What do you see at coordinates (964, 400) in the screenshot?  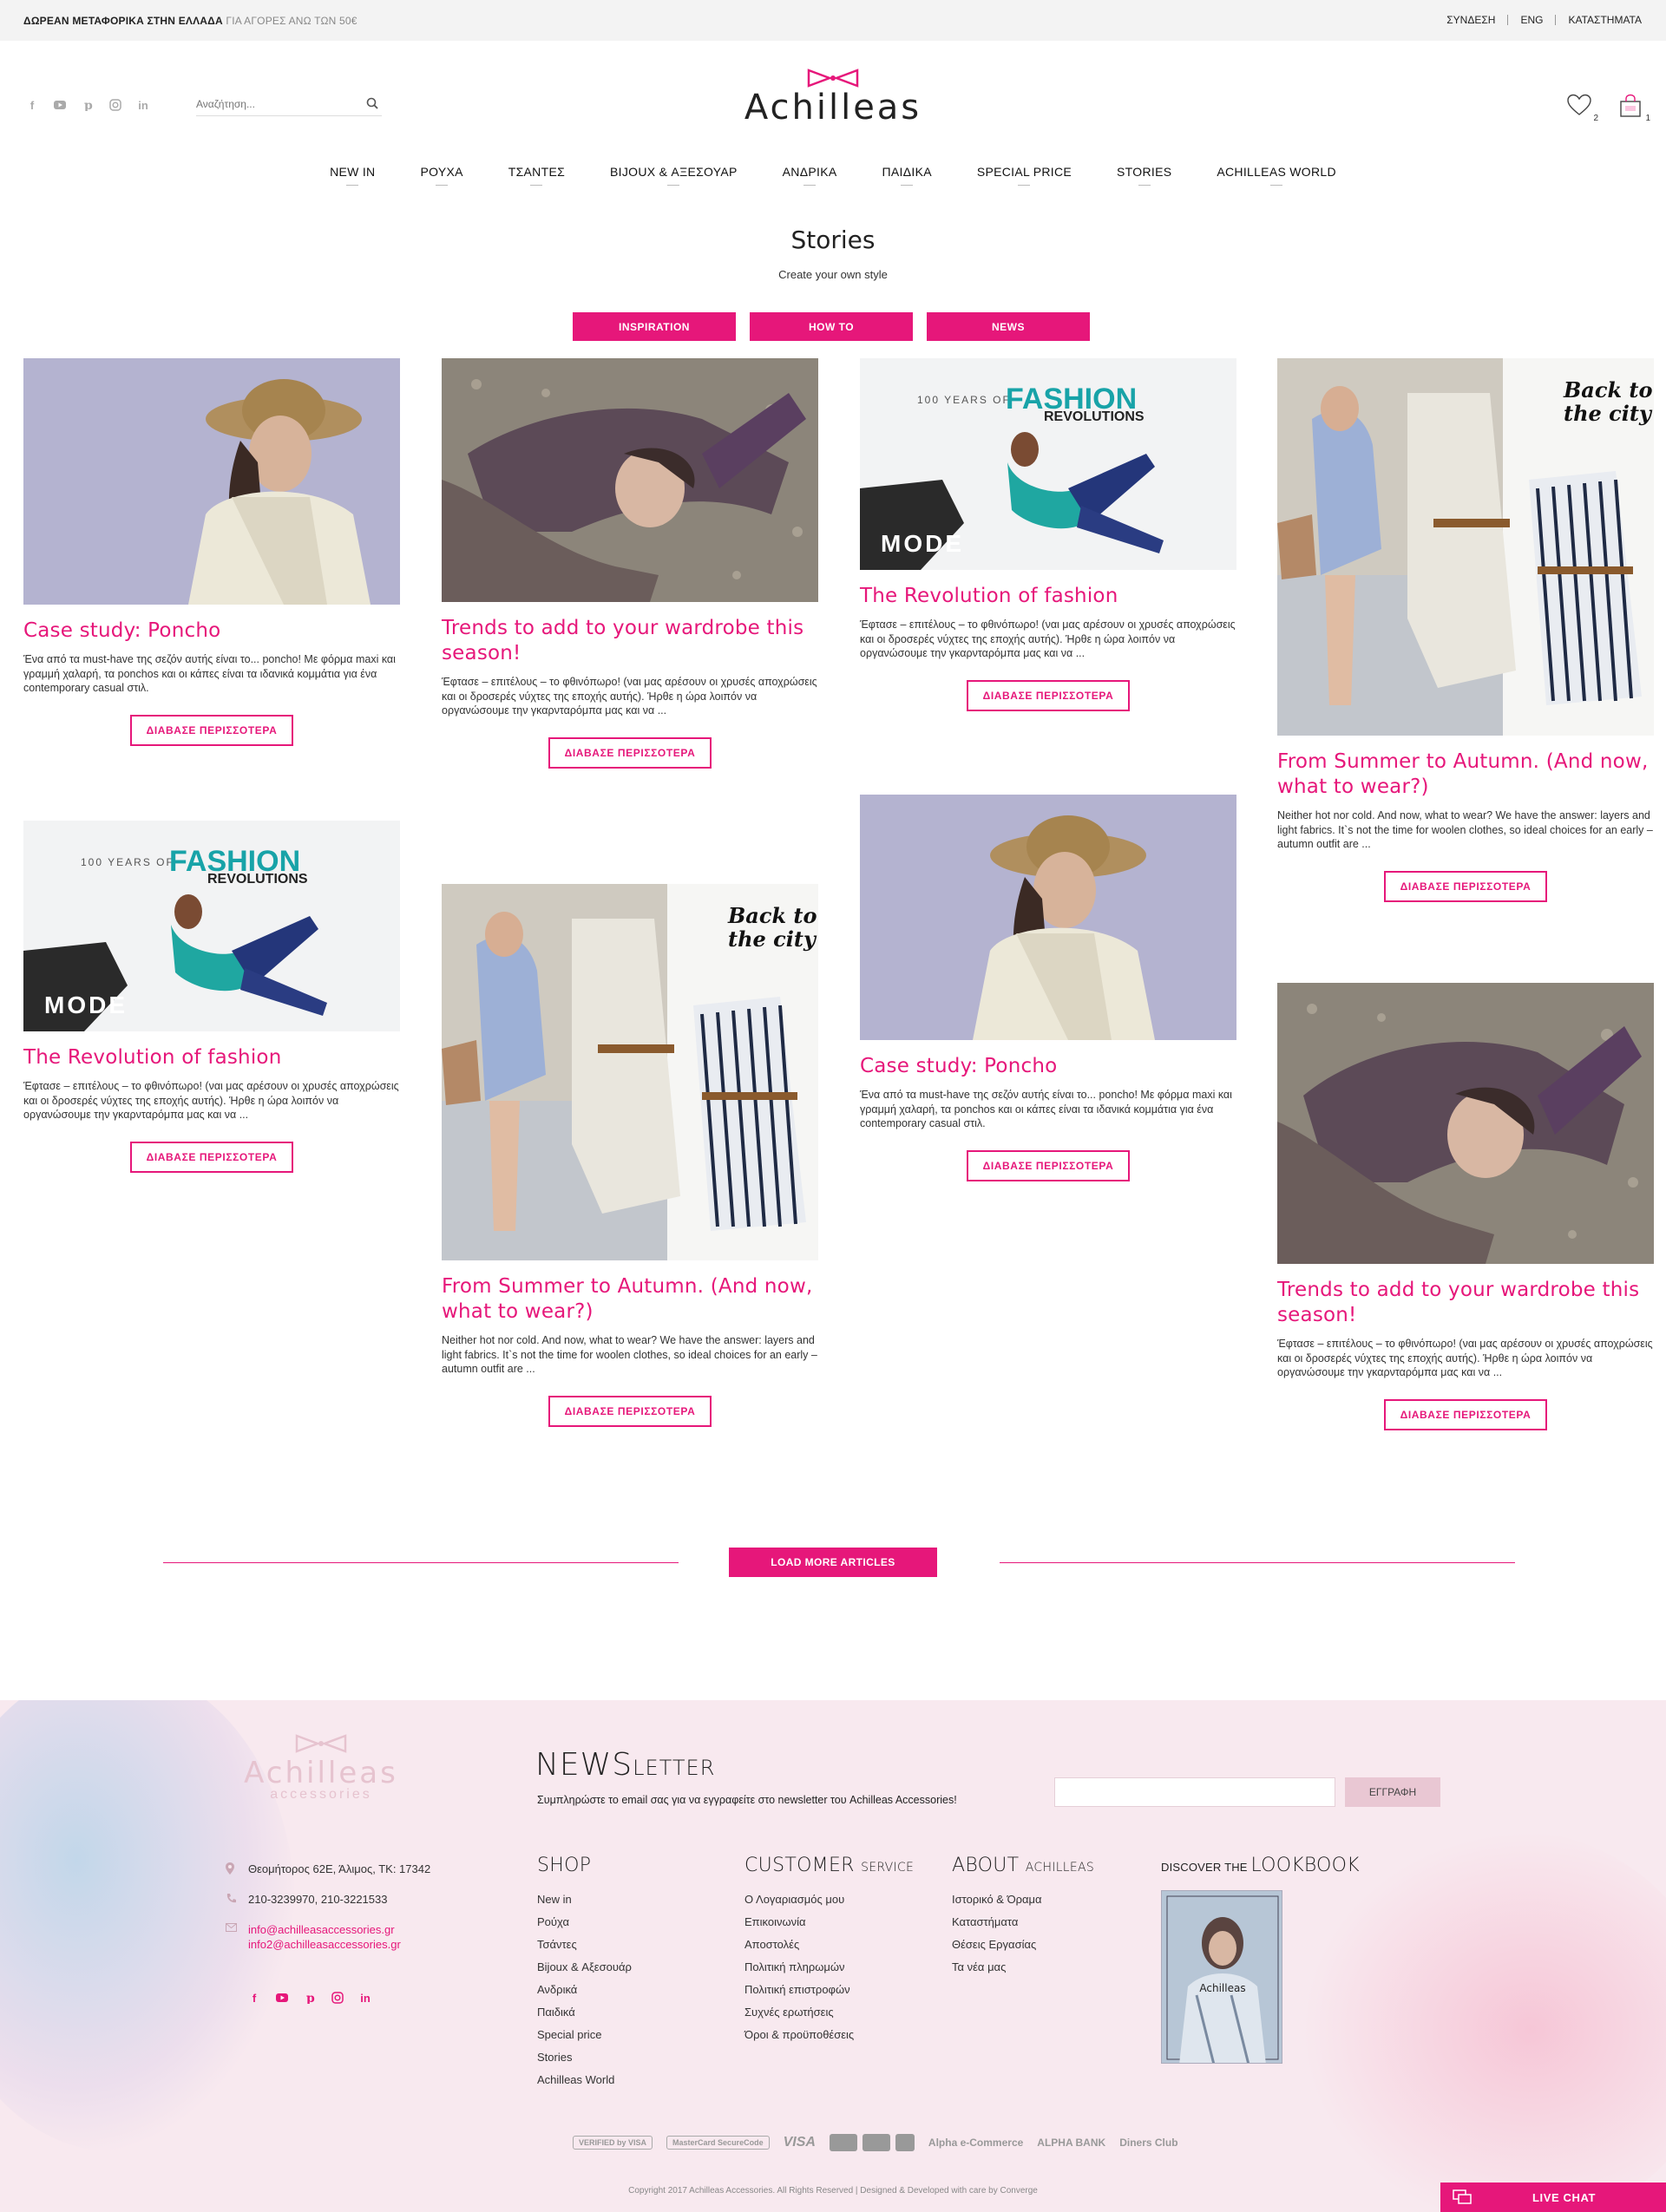 I see `image-caption: 100 YEARS OF` at bounding box center [964, 400].